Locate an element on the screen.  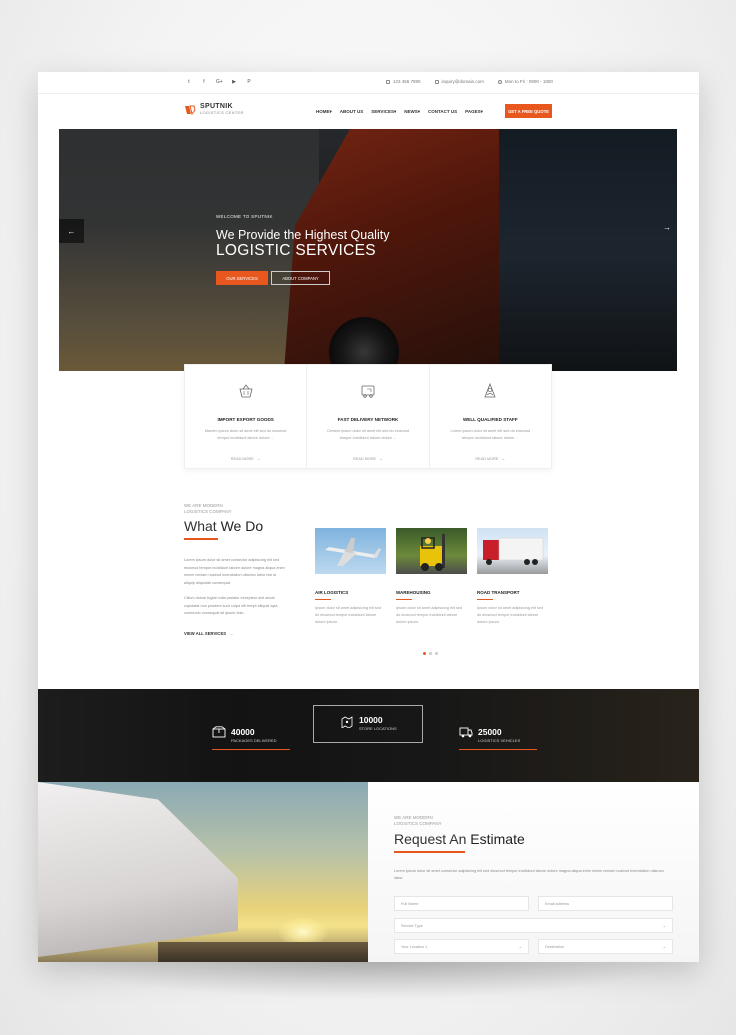
menu-item-news: NEWS▾ is located at coordinates (412, 112).